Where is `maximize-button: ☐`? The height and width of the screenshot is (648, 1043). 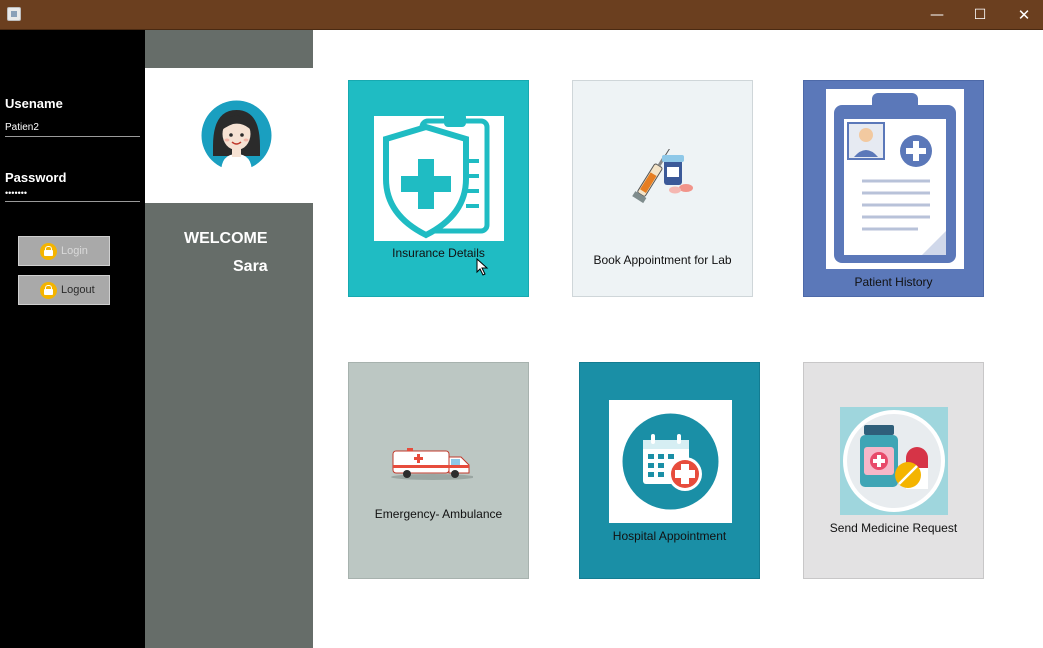 maximize-button: ☐ is located at coordinates (980, 15).